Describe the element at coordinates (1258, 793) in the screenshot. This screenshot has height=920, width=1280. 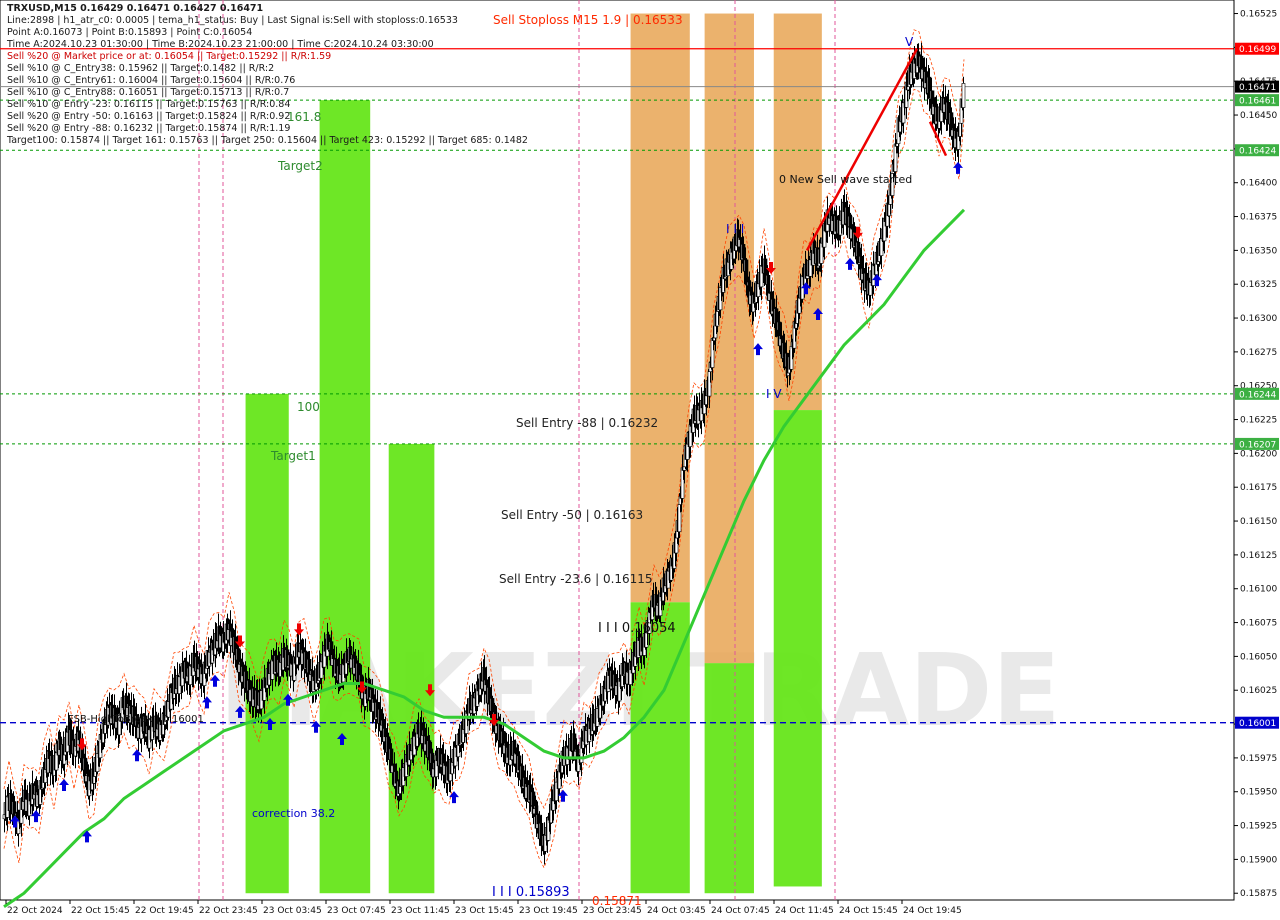
I see `y-tick-label: 0.15950` at that location.